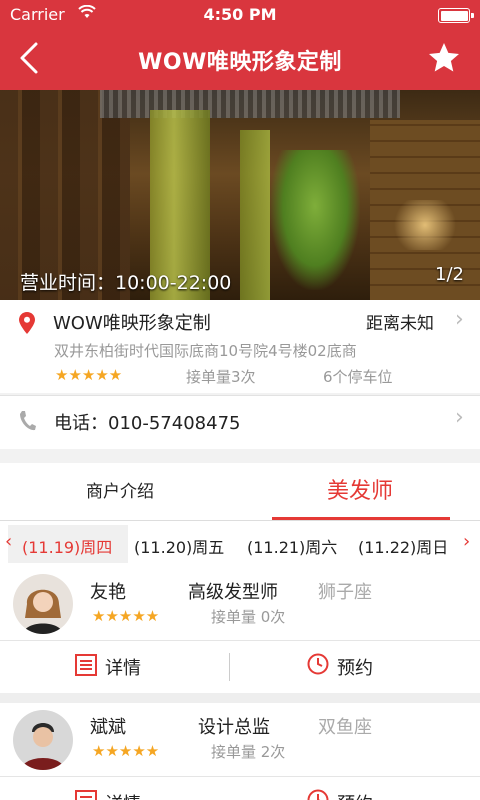 The height and width of the screenshot is (800, 480). Describe the element at coordinates (248, 617) in the screenshot. I see `stylist-order-count: 接单量 0次` at that location.